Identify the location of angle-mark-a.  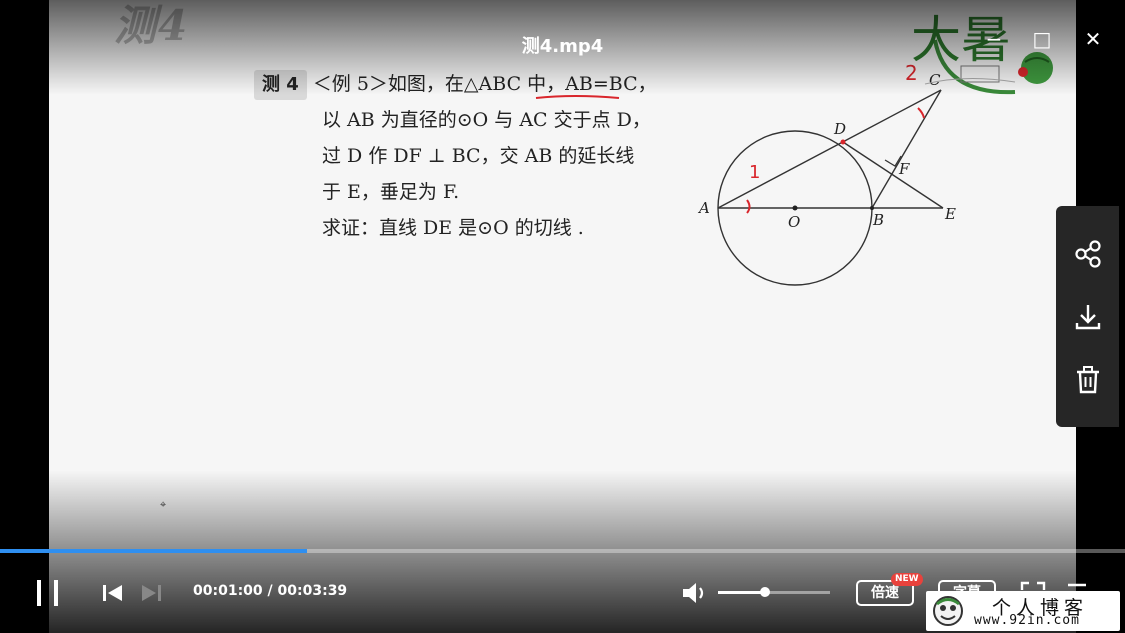
(748, 206).